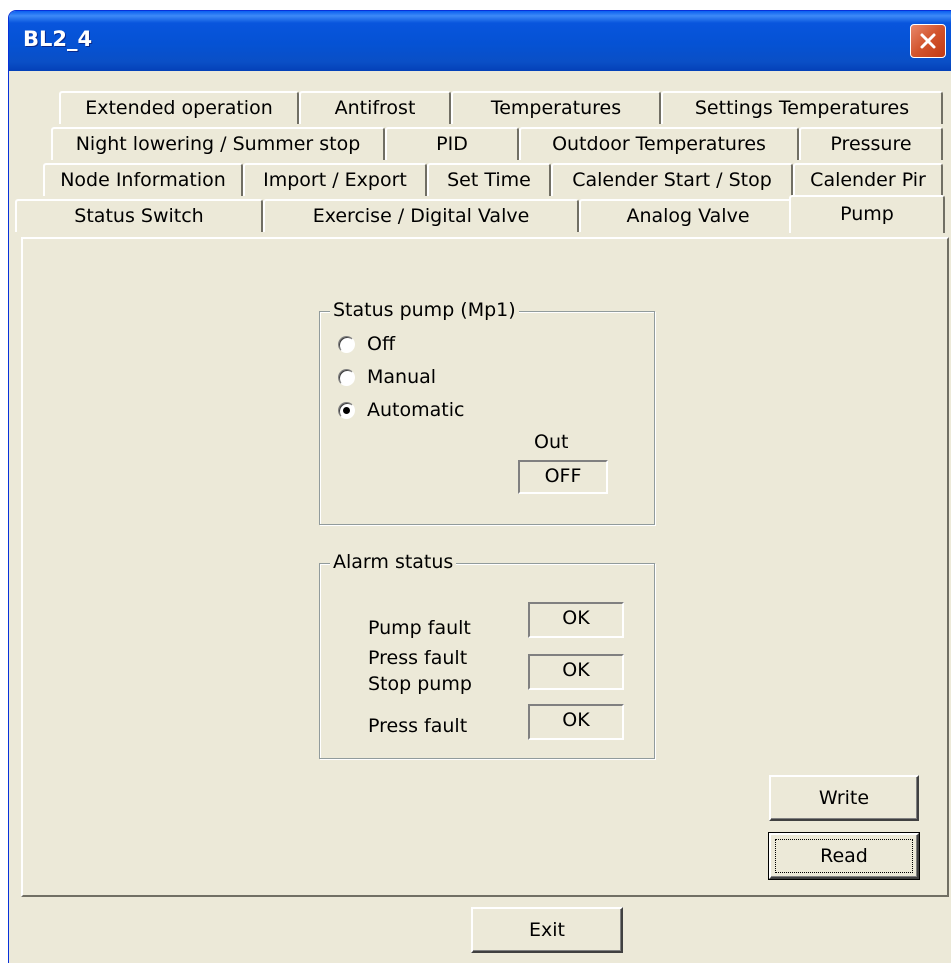 The width and height of the screenshot is (951, 963). What do you see at coordinates (421, 215) in the screenshot?
I see `tab-exercise-digital-valve: Exercise / Digital Valve` at bounding box center [421, 215].